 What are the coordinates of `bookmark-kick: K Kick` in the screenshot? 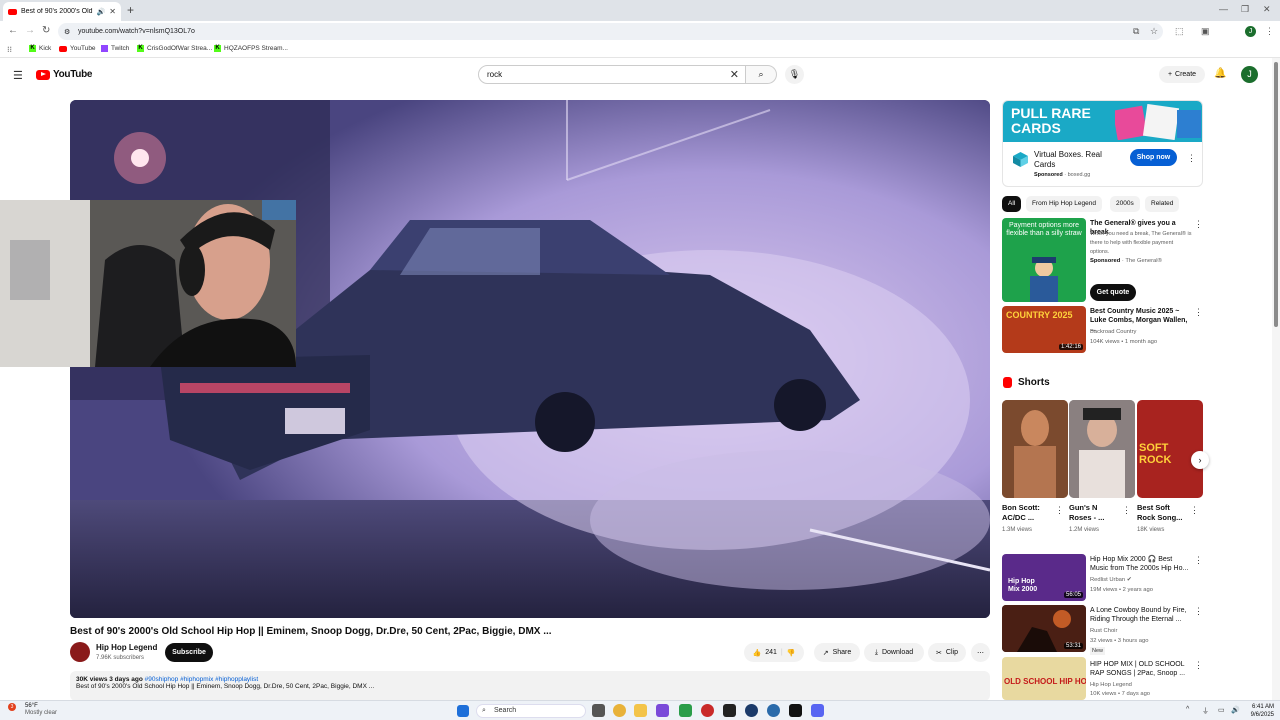 It's located at (40, 48).